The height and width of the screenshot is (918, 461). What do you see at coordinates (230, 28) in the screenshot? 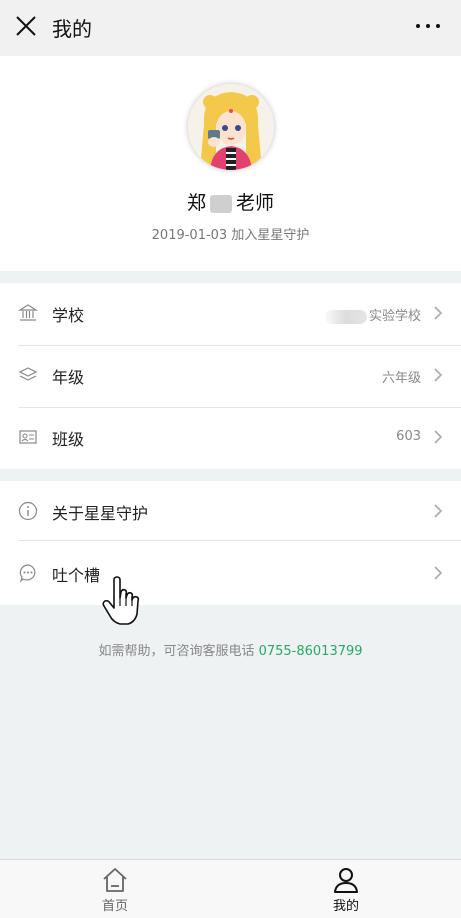
I see `top-bar: 我的` at bounding box center [230, 28].